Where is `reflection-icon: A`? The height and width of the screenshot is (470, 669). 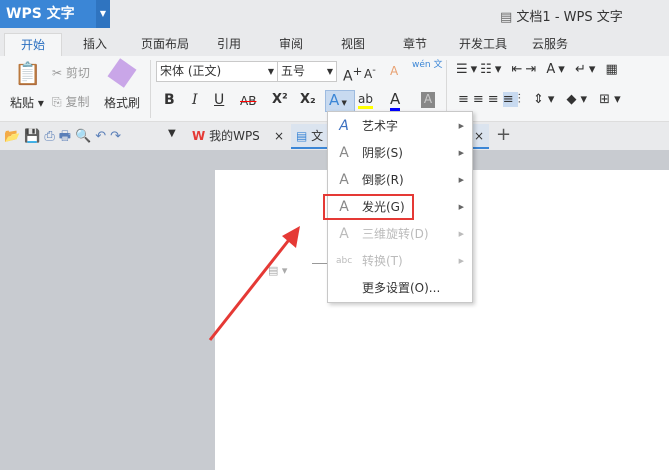 reflection-icon: A is located at coordinates (344, 180).